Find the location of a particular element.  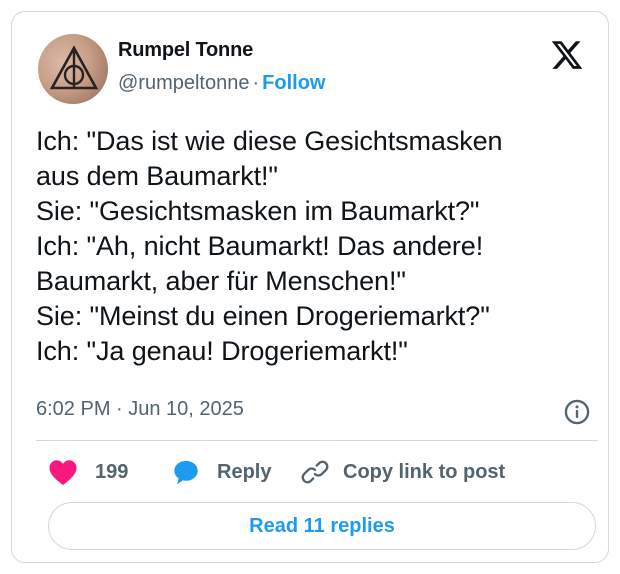

post-line: aus dem Baumarkt!" is located at coordinates (157, 176).